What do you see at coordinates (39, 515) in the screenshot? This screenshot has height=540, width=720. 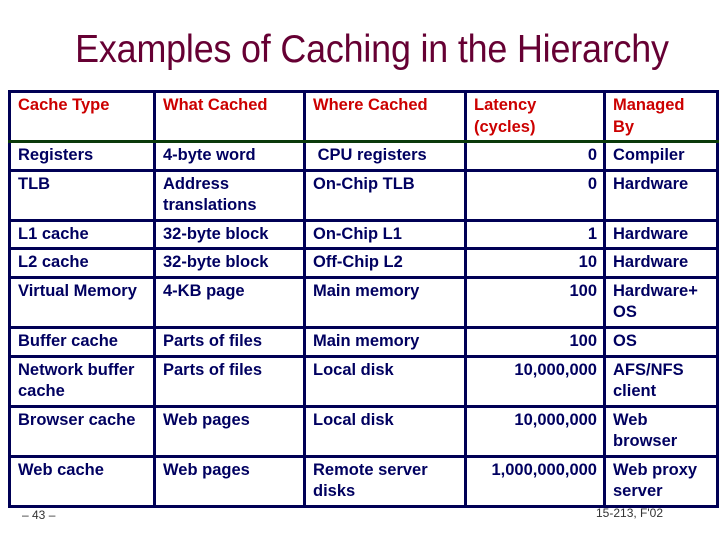 I see `page-number: – 43 –` at bounding box center [39, 515].